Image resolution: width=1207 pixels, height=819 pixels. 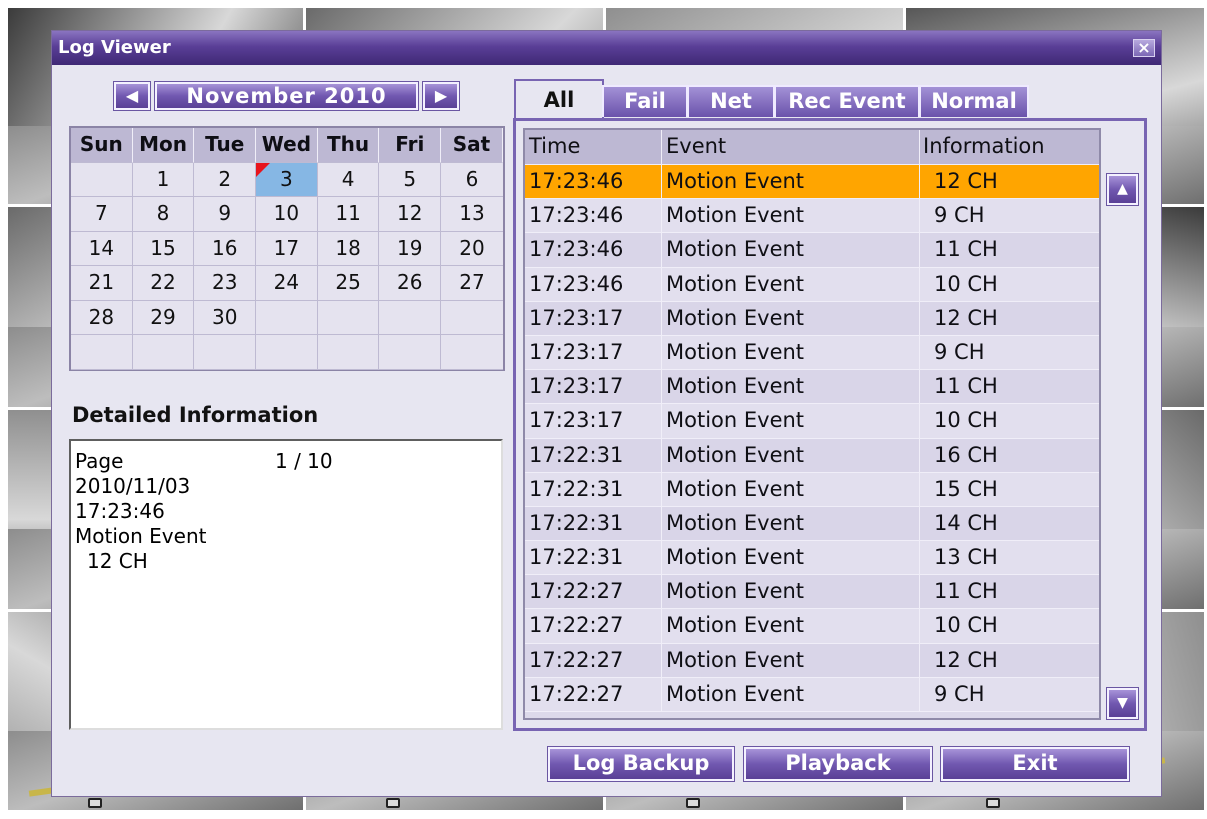 I want to click on log-row: 17:23:46 Motion Event 11 CH, so click(x=812, y=250).